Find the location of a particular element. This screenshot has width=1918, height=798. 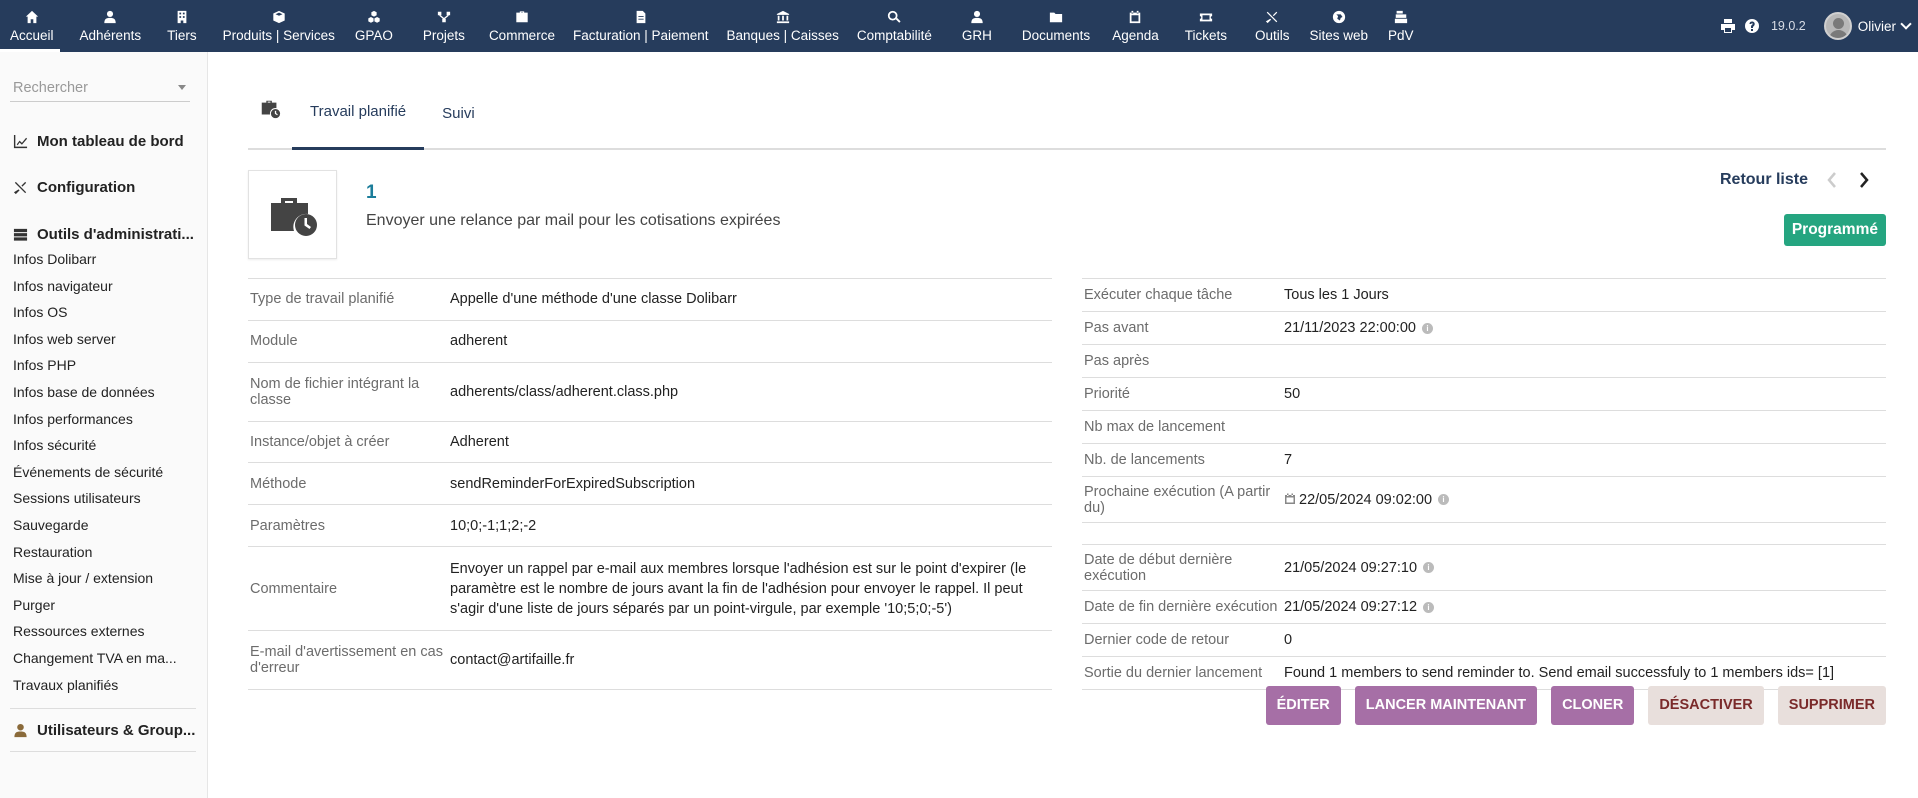

field-value: 21/05/2024 09:27:12 is located at coordinates (1351, 607).